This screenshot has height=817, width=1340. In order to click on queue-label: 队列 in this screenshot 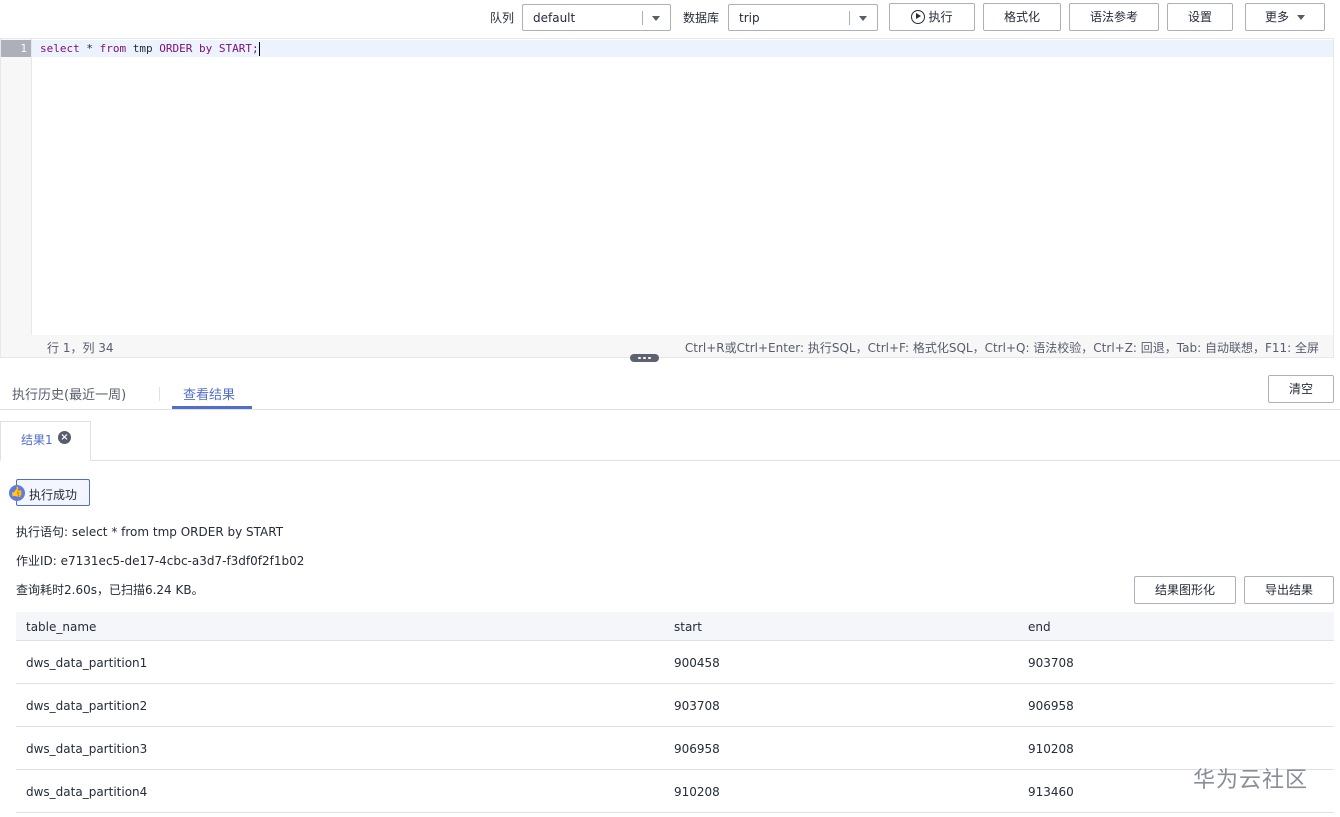, I will do `click(502, 18)`.